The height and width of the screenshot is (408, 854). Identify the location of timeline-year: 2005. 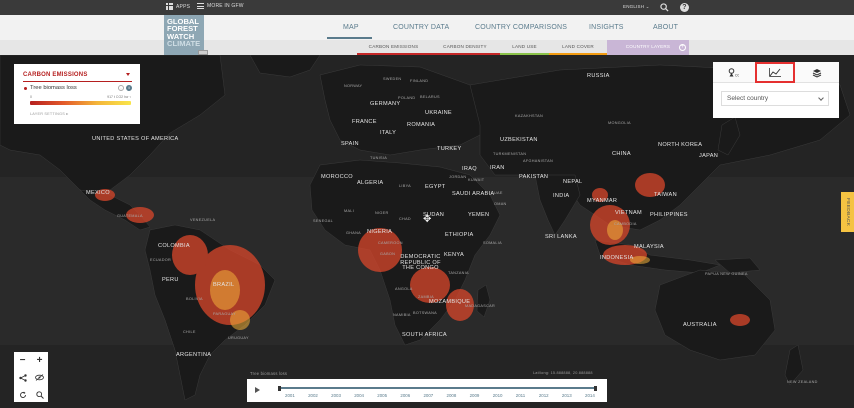
(382, 395).